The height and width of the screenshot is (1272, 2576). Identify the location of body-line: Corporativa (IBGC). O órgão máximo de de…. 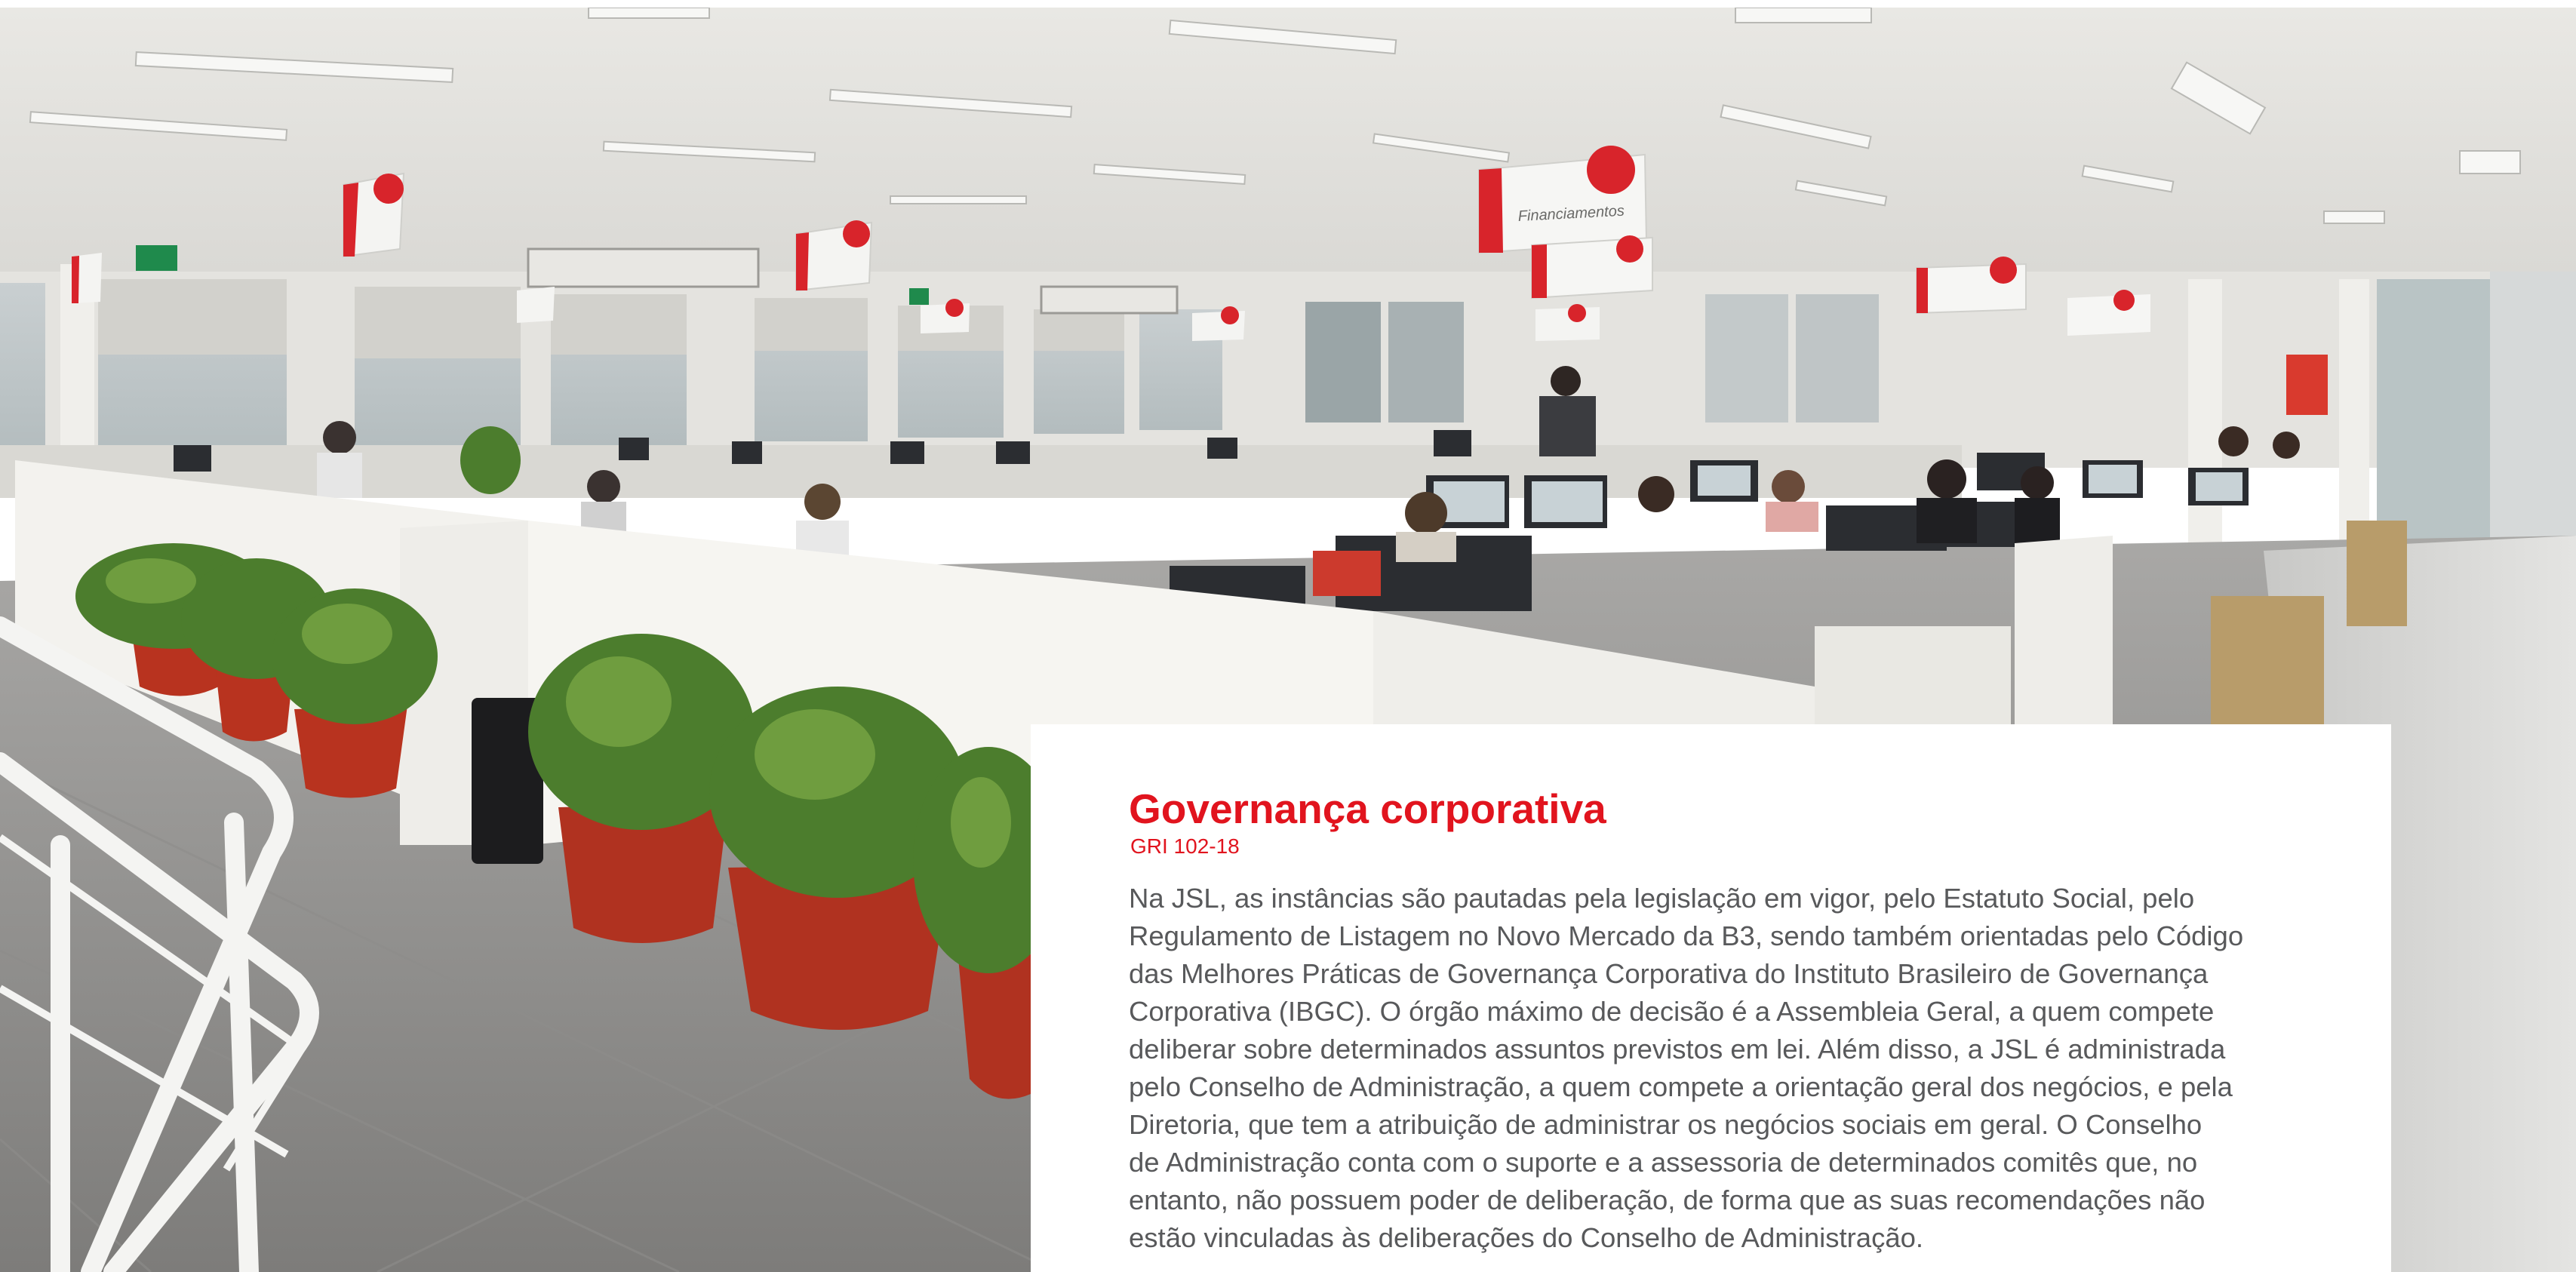
(1672, 1011).